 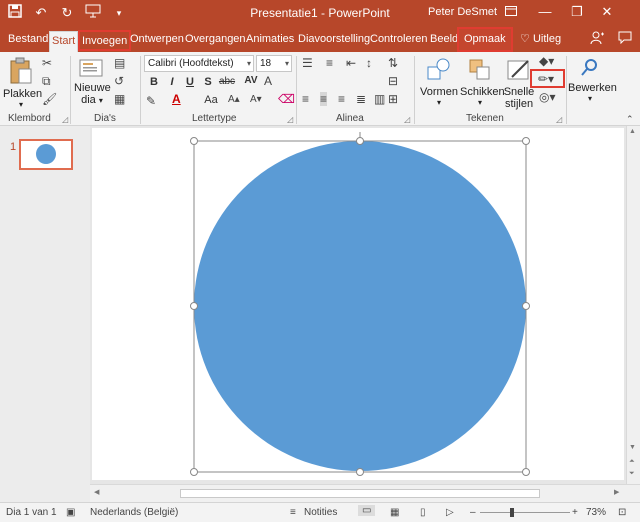 I want to click on cut-icon: ✂, so click(x=47, y=63).